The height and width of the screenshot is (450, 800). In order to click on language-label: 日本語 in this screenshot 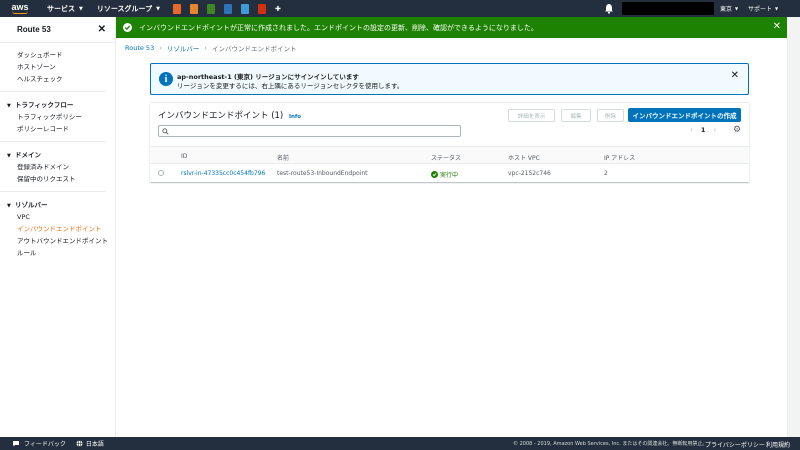, I will do `click(94, 444)`.